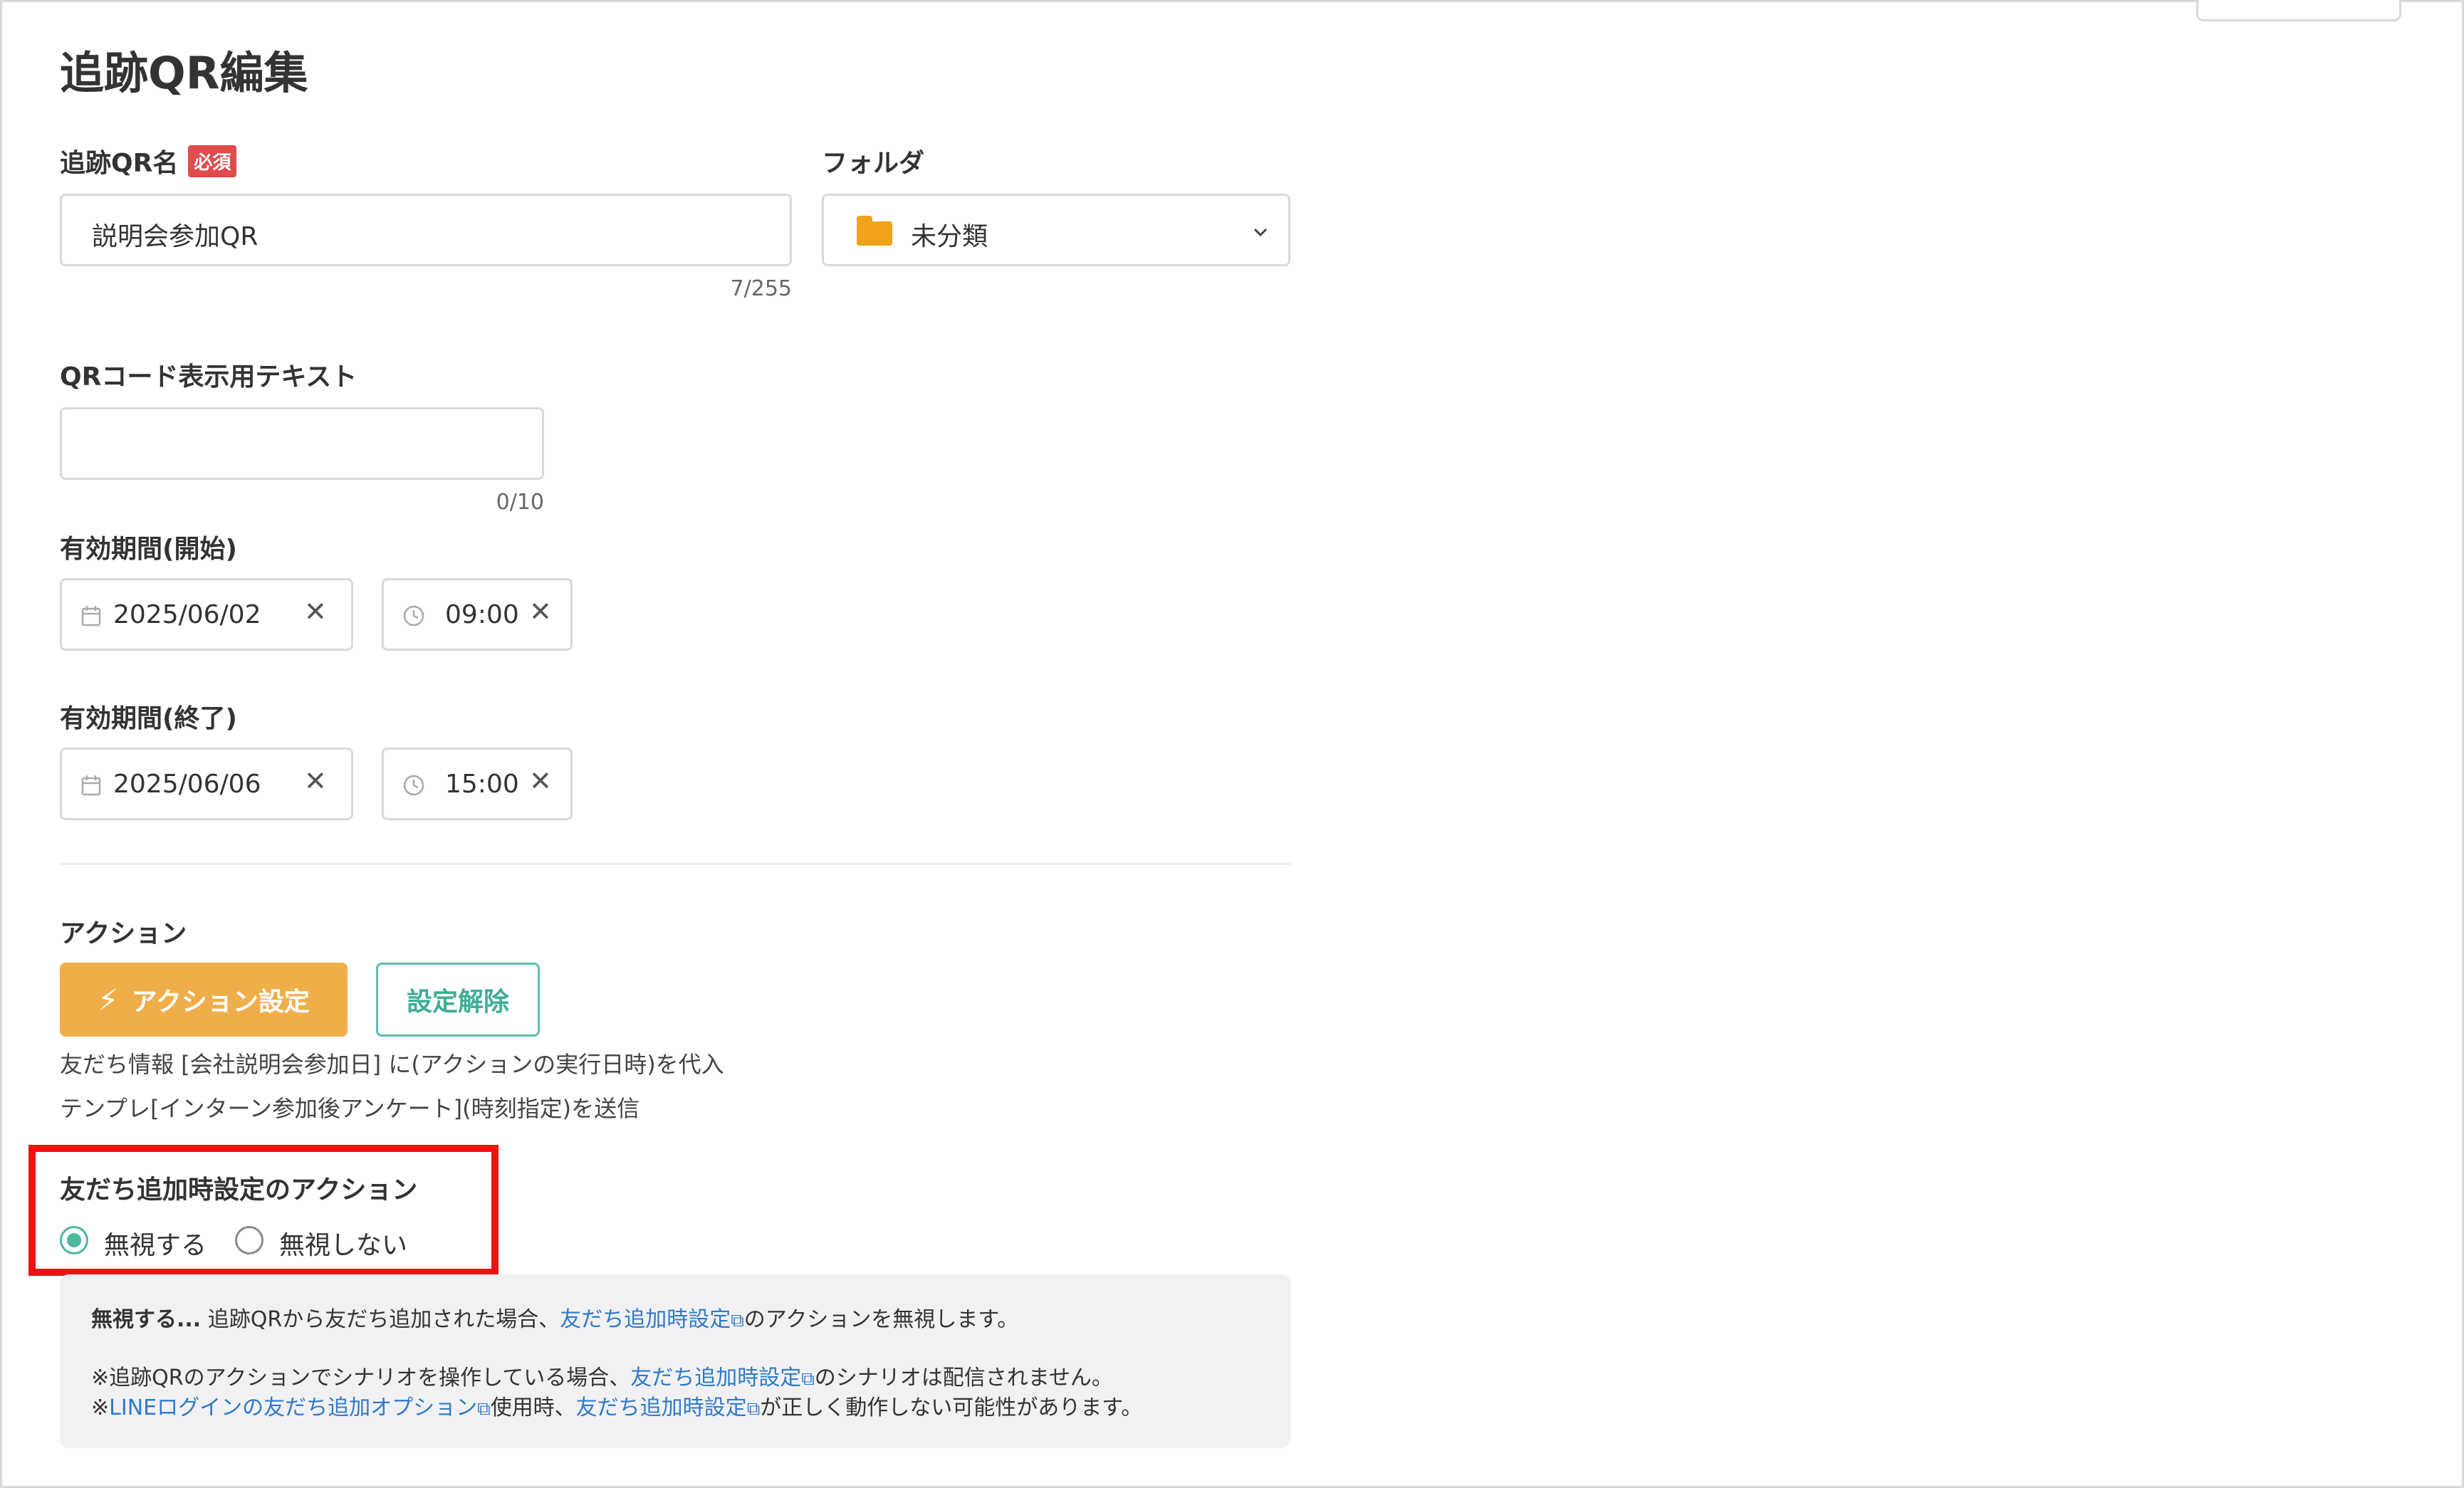  I want to click on start-time-value: 09:00, so click(482, 614).